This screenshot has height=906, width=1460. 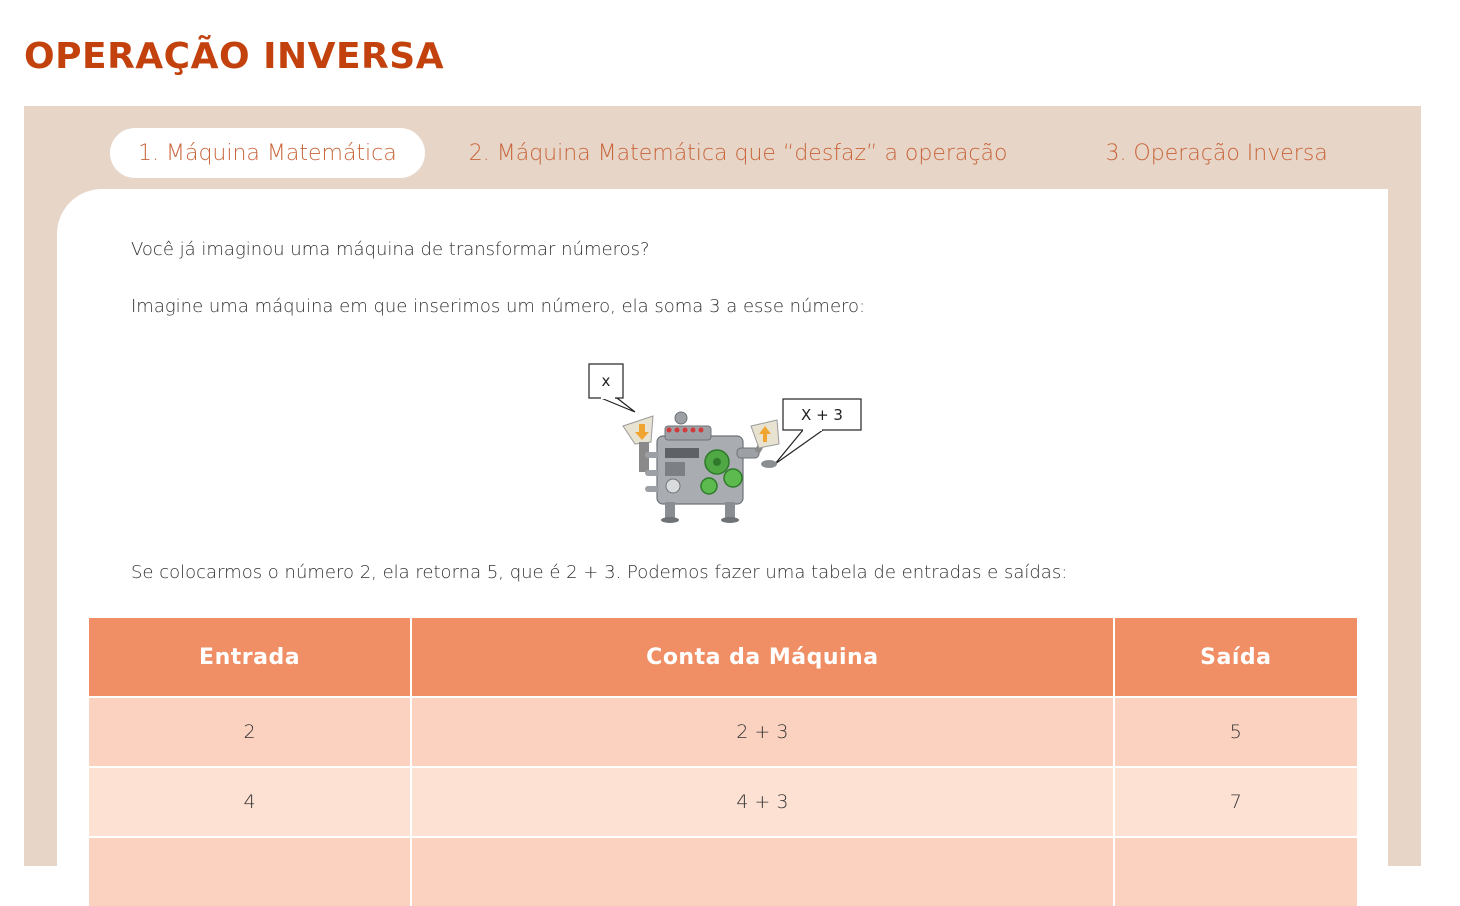 I want to click on header-saida: Saída, so click(x=1235, y=657).